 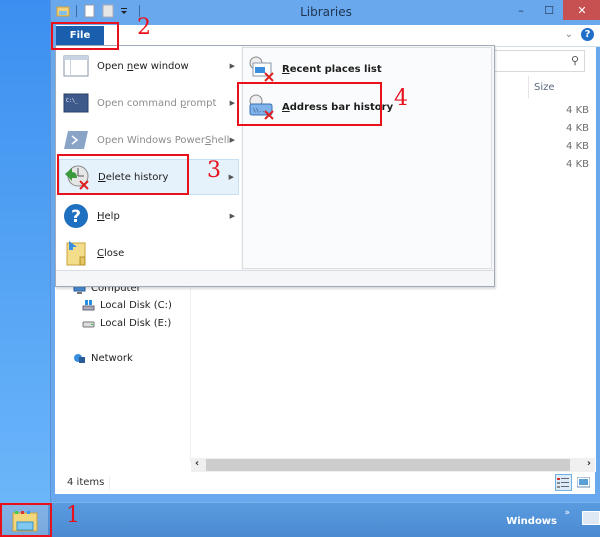 What do you see at coordinates (575, 60) in the screenshot?
I see `search-icon: ⚲` at bounding box center [575, 60].